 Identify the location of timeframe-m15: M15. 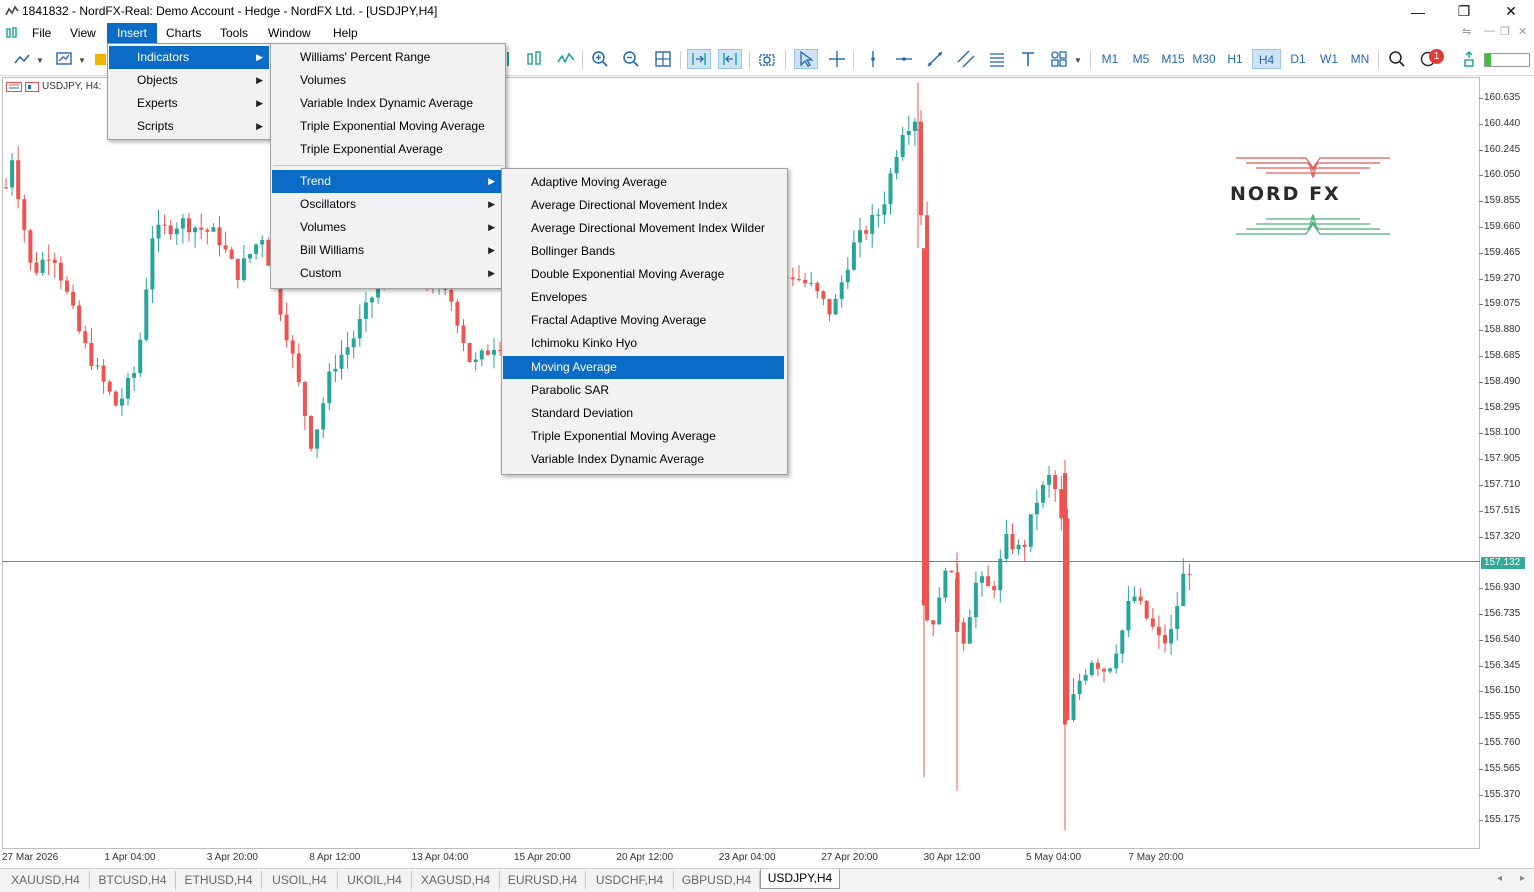
(1173, 59).